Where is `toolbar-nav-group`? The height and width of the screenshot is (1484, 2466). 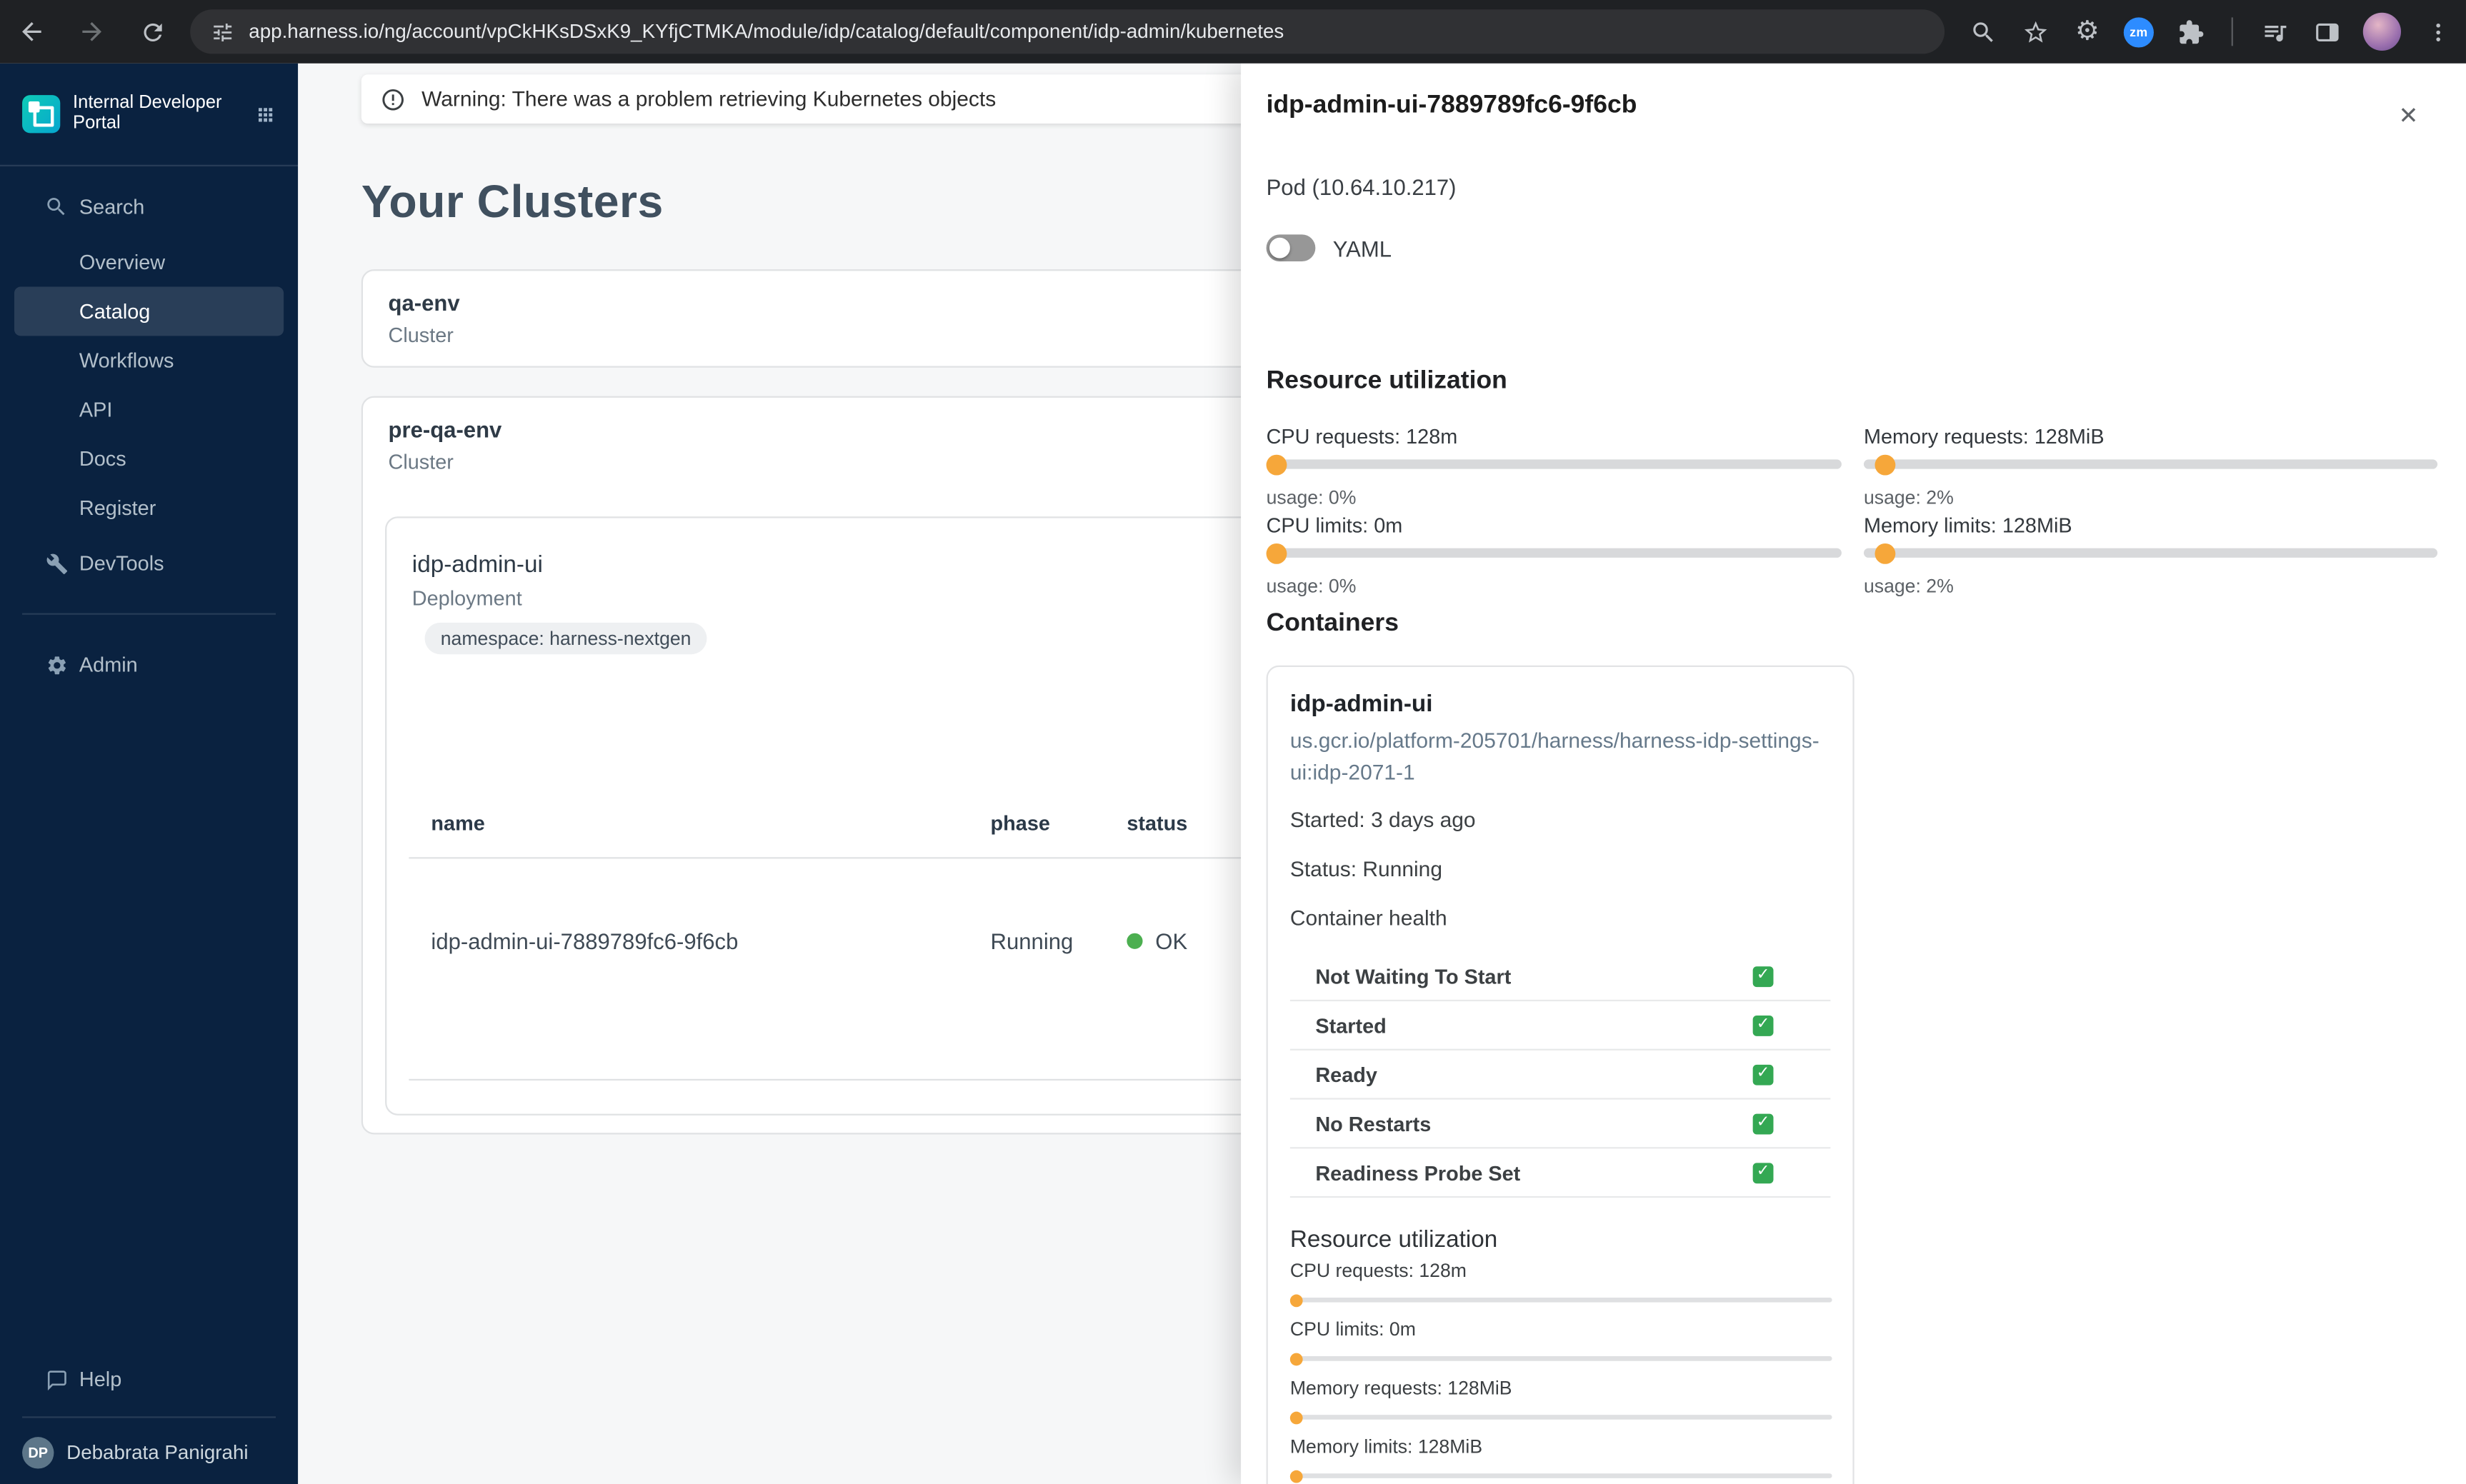
toolbar-nav-group is located at coordinates (84, 31).